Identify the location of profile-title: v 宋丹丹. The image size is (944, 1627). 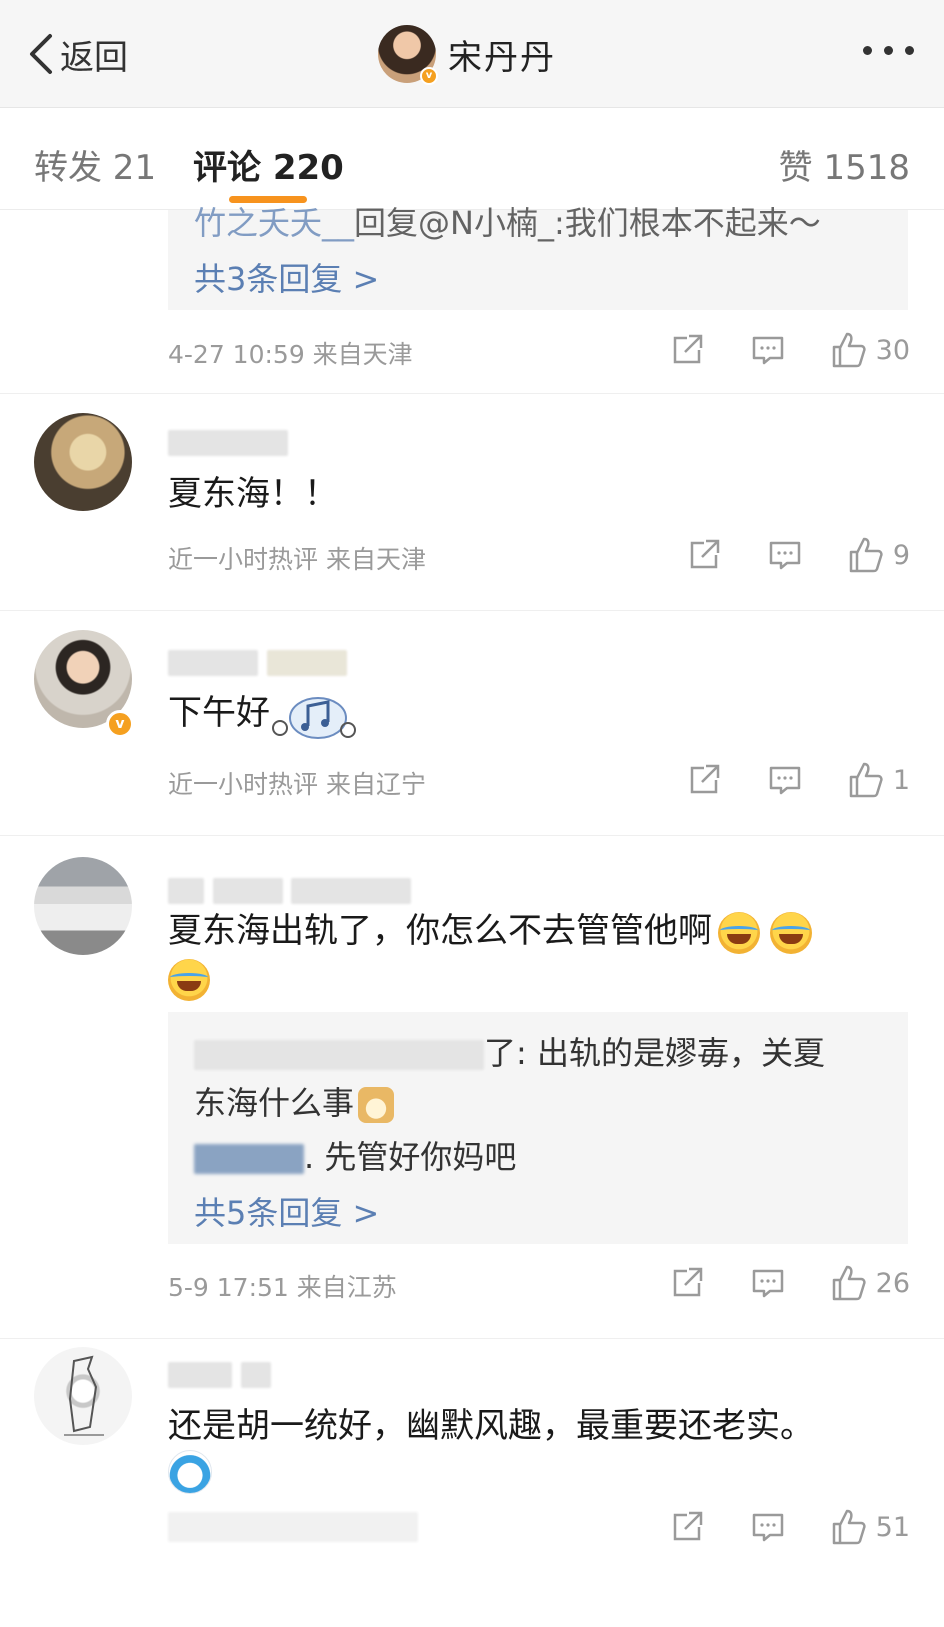
(467, 54).